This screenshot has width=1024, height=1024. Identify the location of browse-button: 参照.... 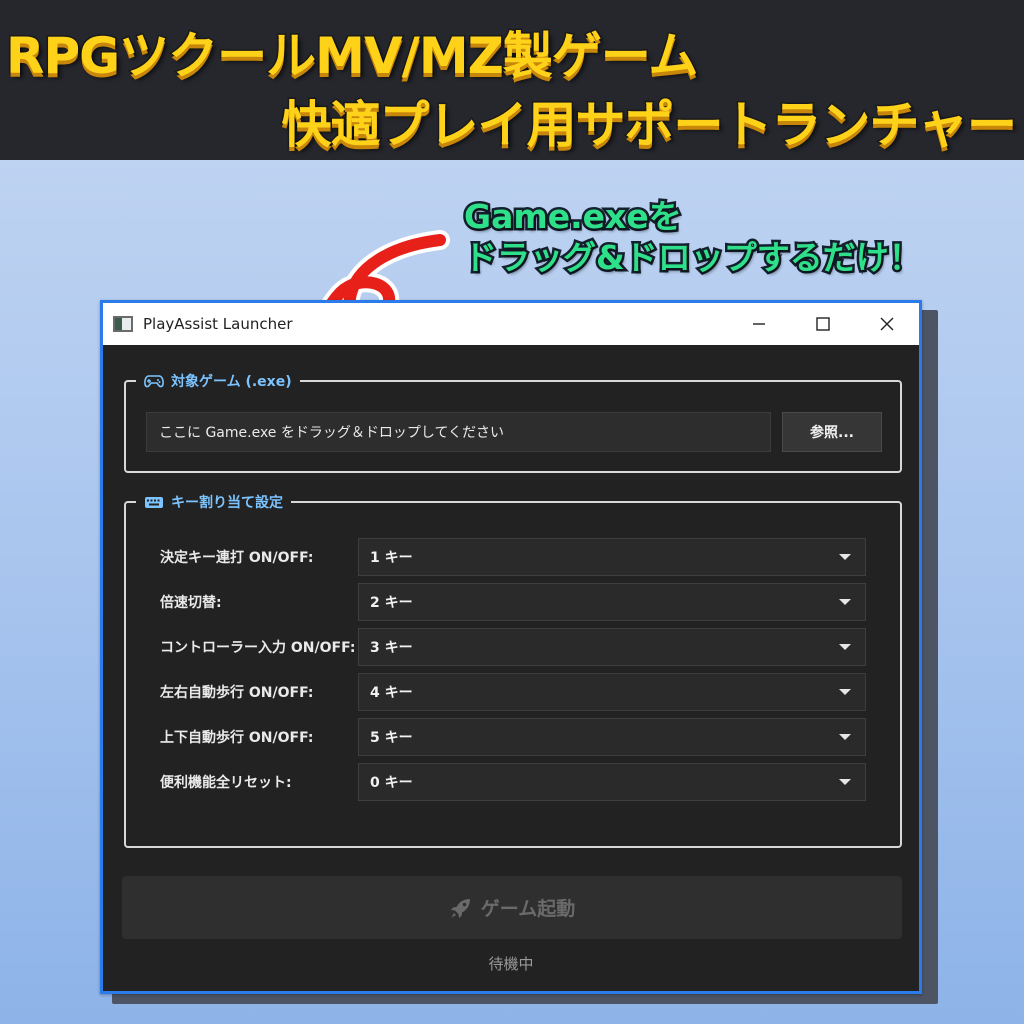
(832, 432).